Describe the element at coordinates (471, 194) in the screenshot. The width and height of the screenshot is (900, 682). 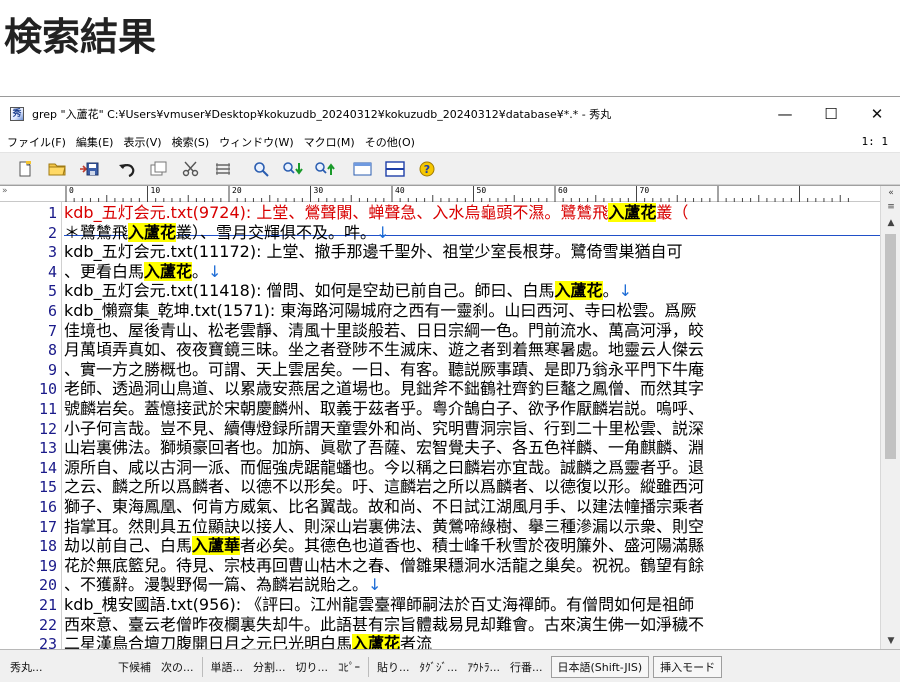
I see `column-ruler: 0 10 20 30 40 50 60 70` at that location.